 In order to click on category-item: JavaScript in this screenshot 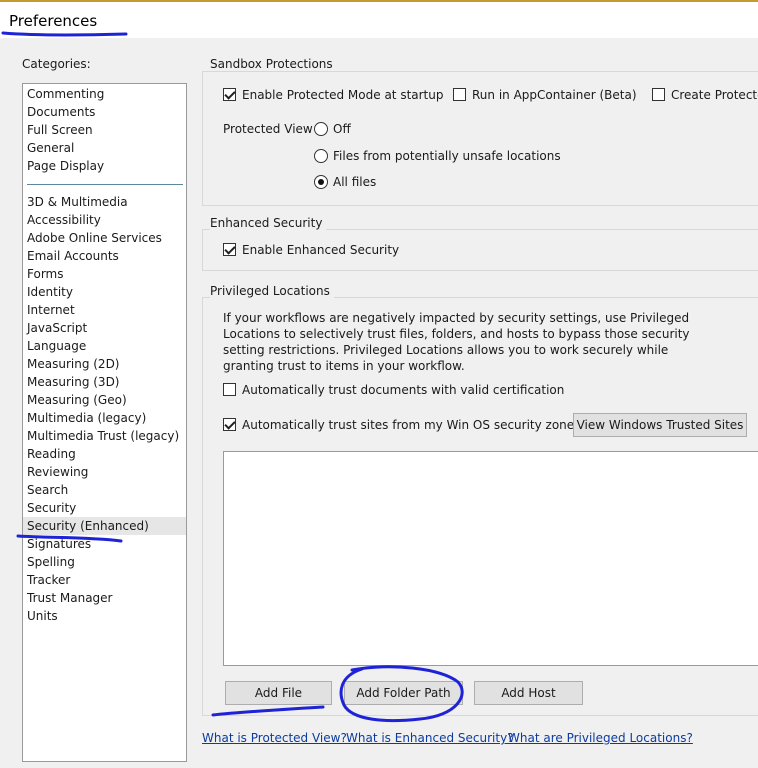, I will do `click(106, 328)`.